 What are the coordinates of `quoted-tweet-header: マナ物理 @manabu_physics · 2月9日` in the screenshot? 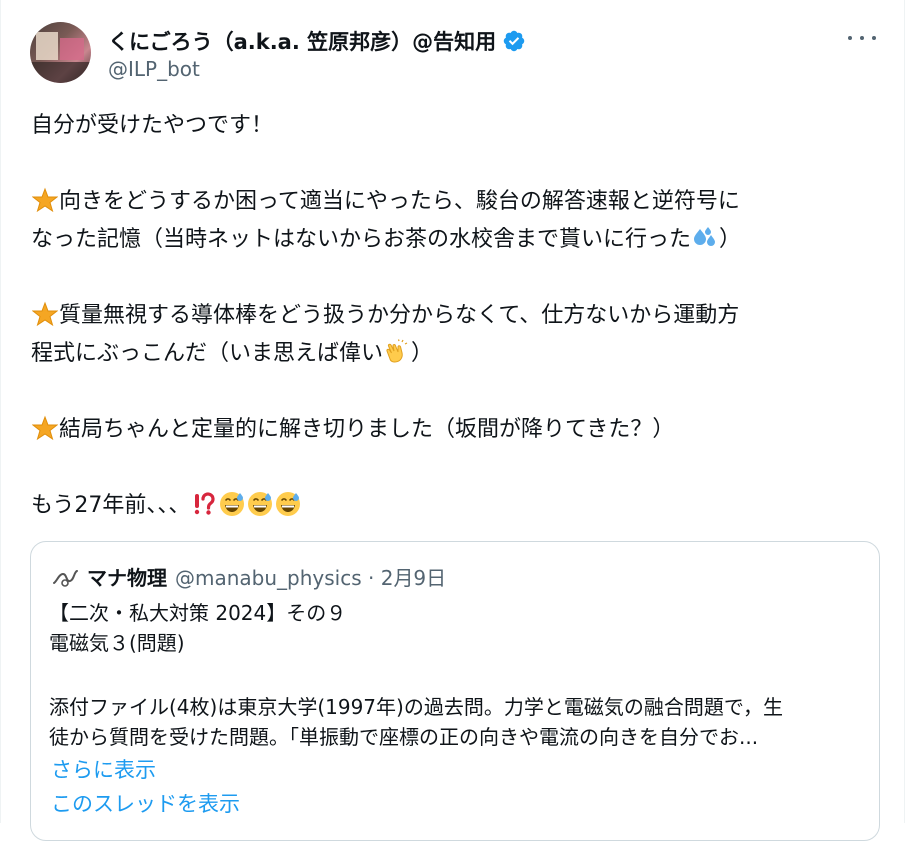 It's located at (248, 576).